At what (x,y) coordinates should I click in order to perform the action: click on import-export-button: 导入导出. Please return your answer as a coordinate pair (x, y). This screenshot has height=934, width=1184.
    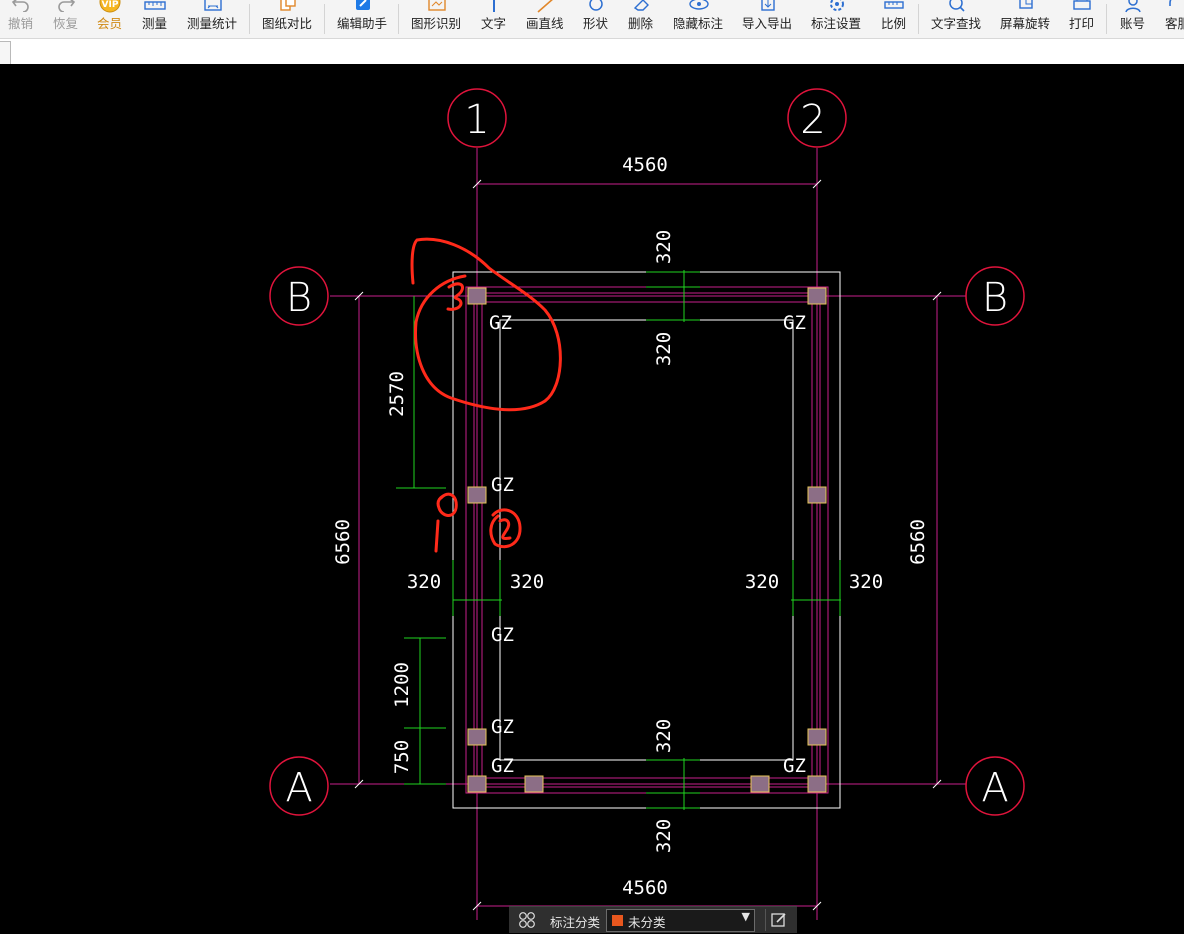
    Looking at the image, I should click on (768, 19).